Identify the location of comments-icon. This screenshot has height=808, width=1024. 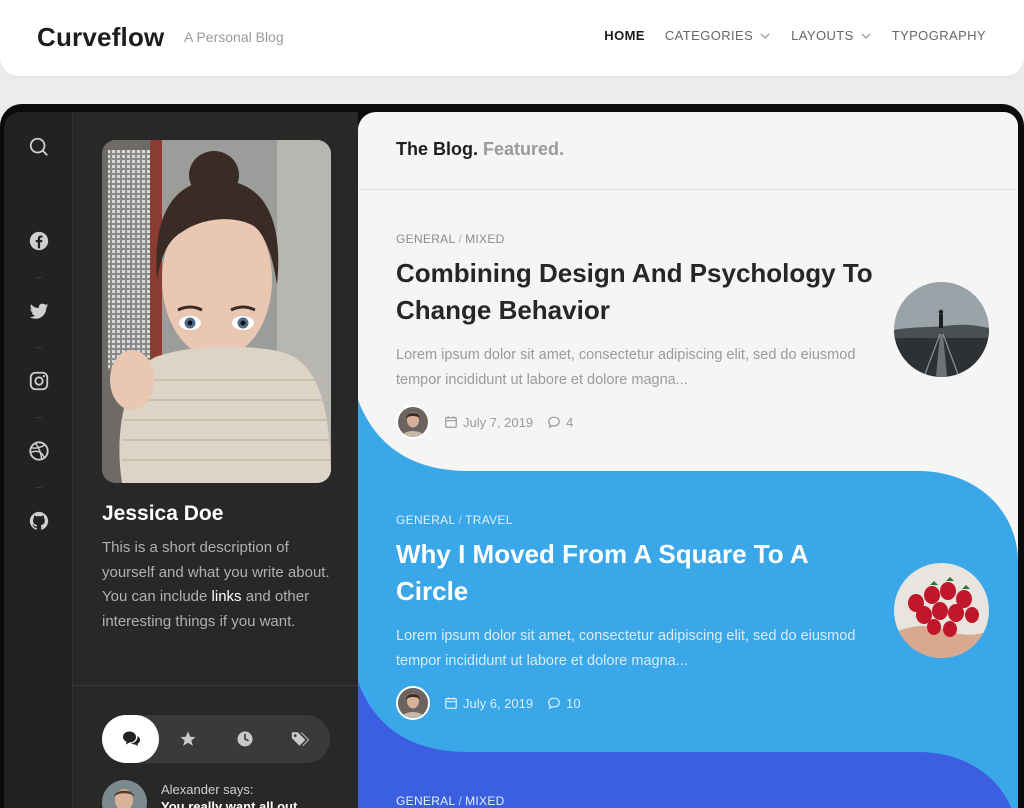
(131, 738).